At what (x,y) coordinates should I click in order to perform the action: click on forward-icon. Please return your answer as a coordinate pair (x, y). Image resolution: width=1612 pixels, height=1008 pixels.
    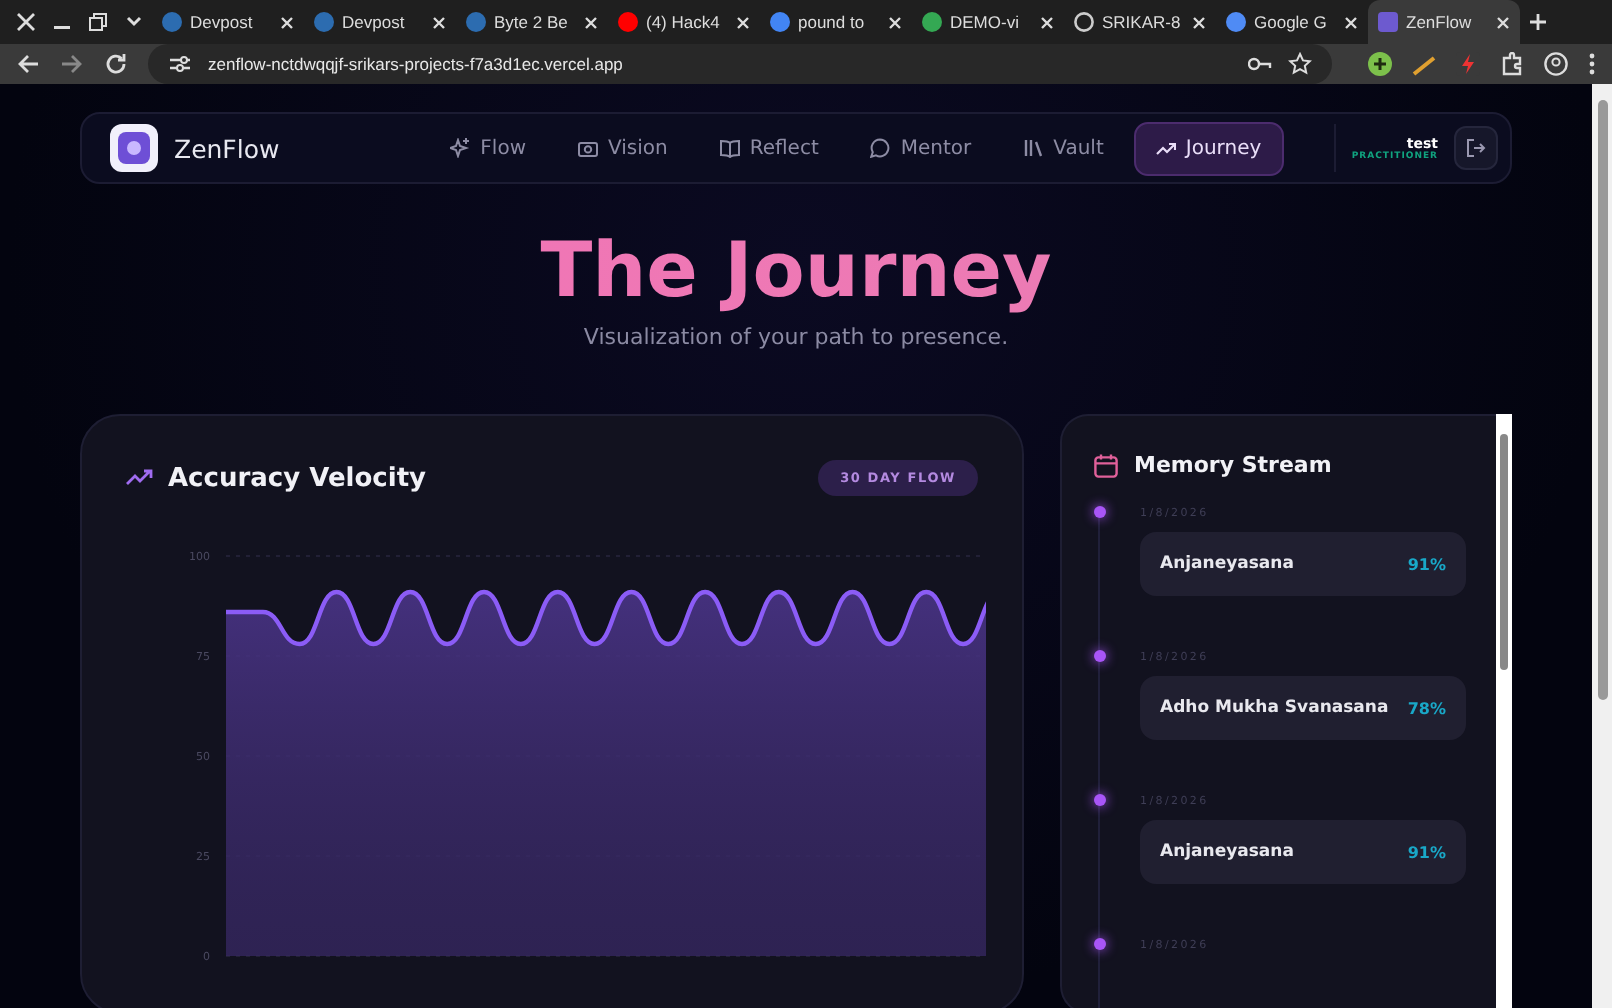
    Looking at the image, I should click on (72, 64).